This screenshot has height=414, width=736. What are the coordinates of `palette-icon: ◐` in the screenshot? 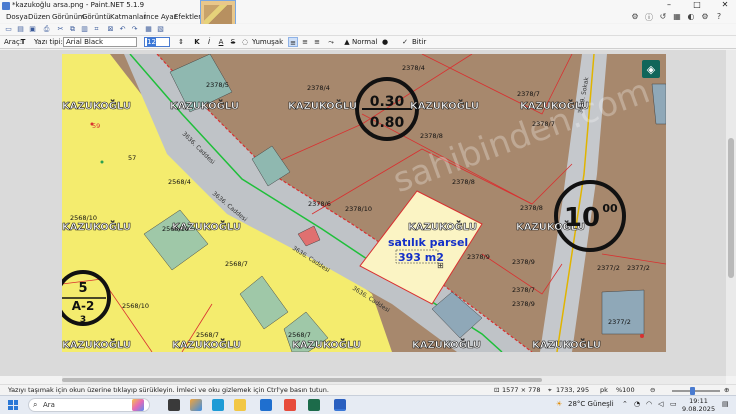 It's located at (691, 17).